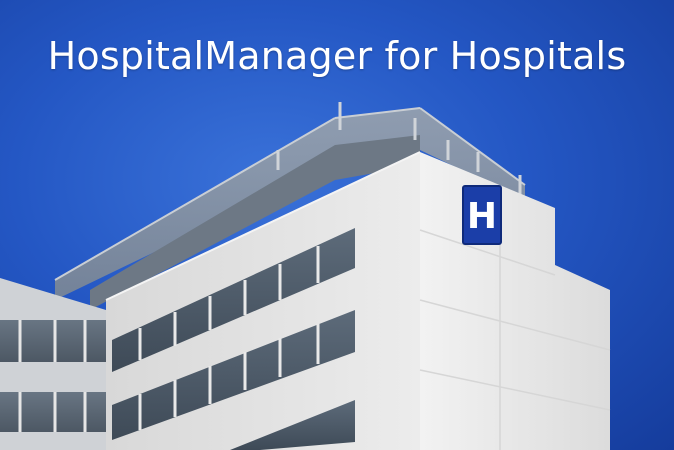  I want to click on sign-letter: H, so click(482, 216).